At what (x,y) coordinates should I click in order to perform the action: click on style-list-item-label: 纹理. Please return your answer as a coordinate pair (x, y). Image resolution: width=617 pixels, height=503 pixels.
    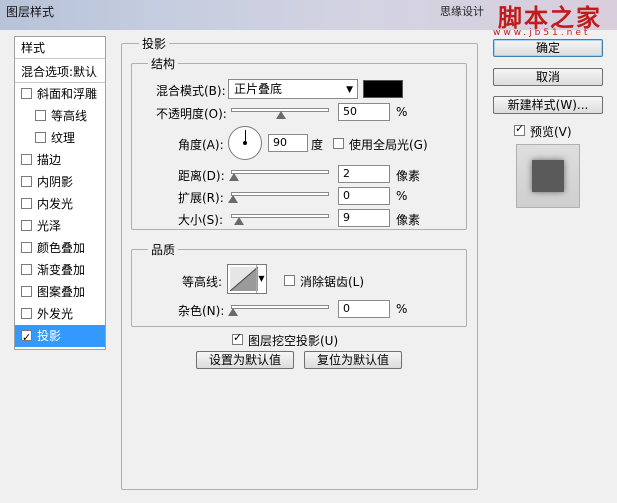
    Looking at the image, I should click on (63, 138).